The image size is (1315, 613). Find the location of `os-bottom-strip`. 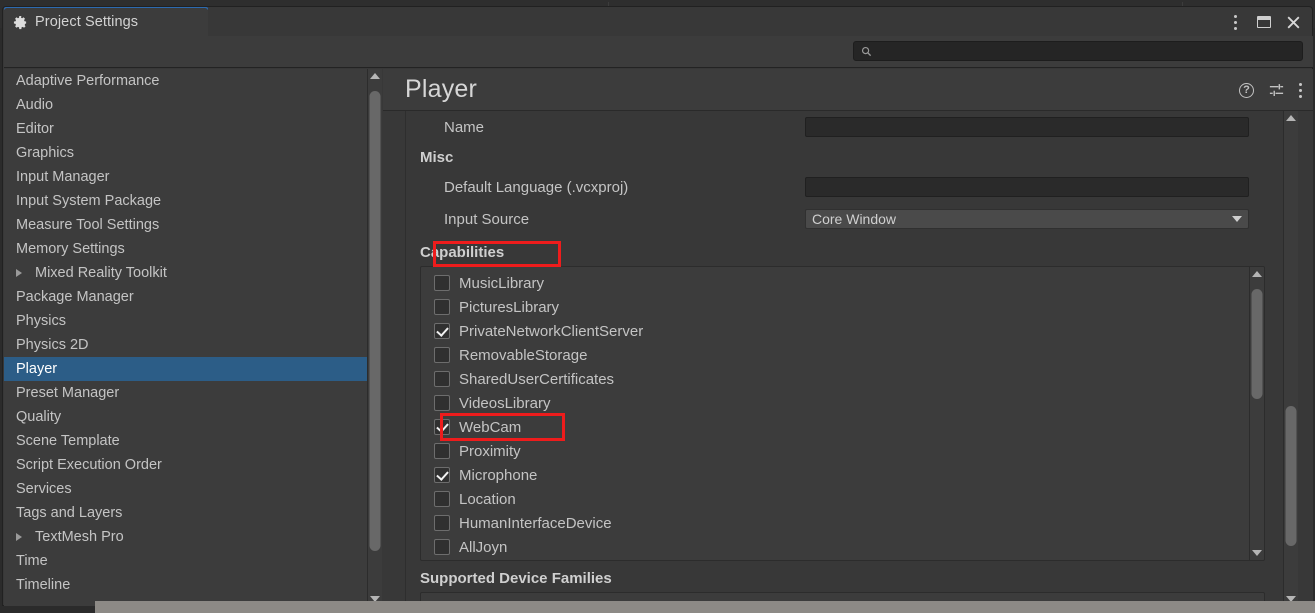

os-bottom-strip is located at coordinates (705, 607).